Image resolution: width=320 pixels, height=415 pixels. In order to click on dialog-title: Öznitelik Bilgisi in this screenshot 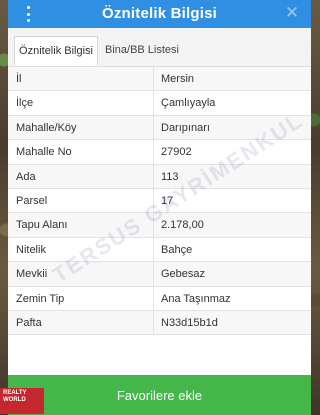, I will do `click(159, 13)`.